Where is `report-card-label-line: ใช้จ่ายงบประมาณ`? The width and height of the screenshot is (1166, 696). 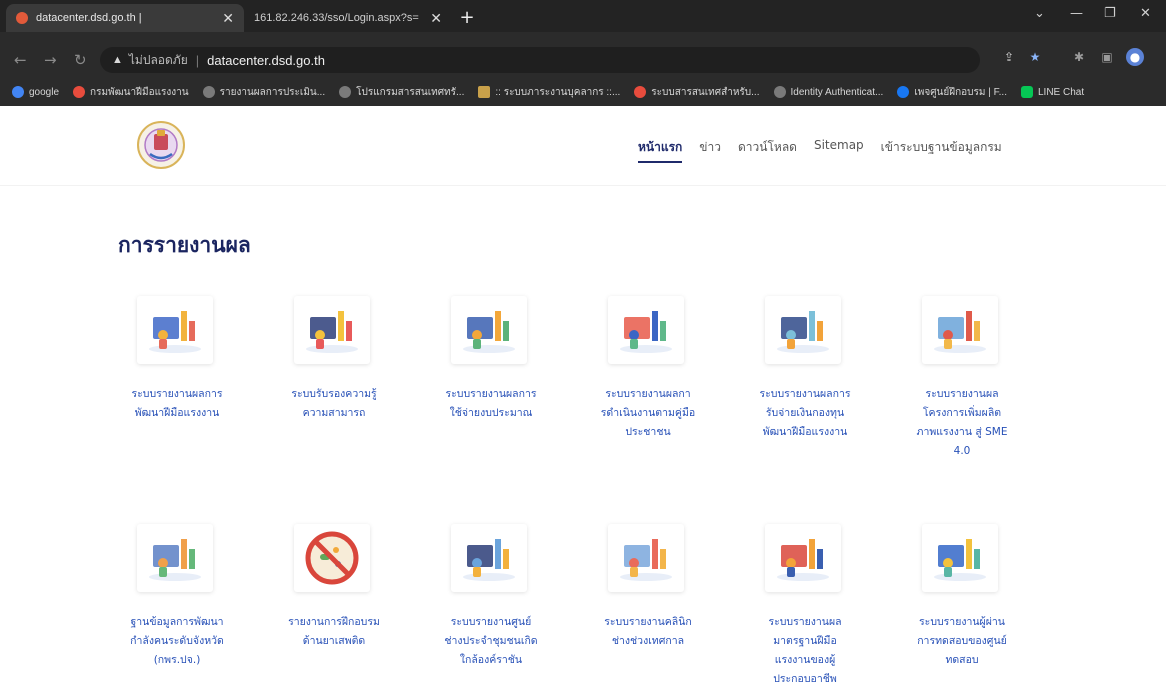
report-card-label-line: ใช้จ่ายงบประมาณ is located at coordinates (491, 413).